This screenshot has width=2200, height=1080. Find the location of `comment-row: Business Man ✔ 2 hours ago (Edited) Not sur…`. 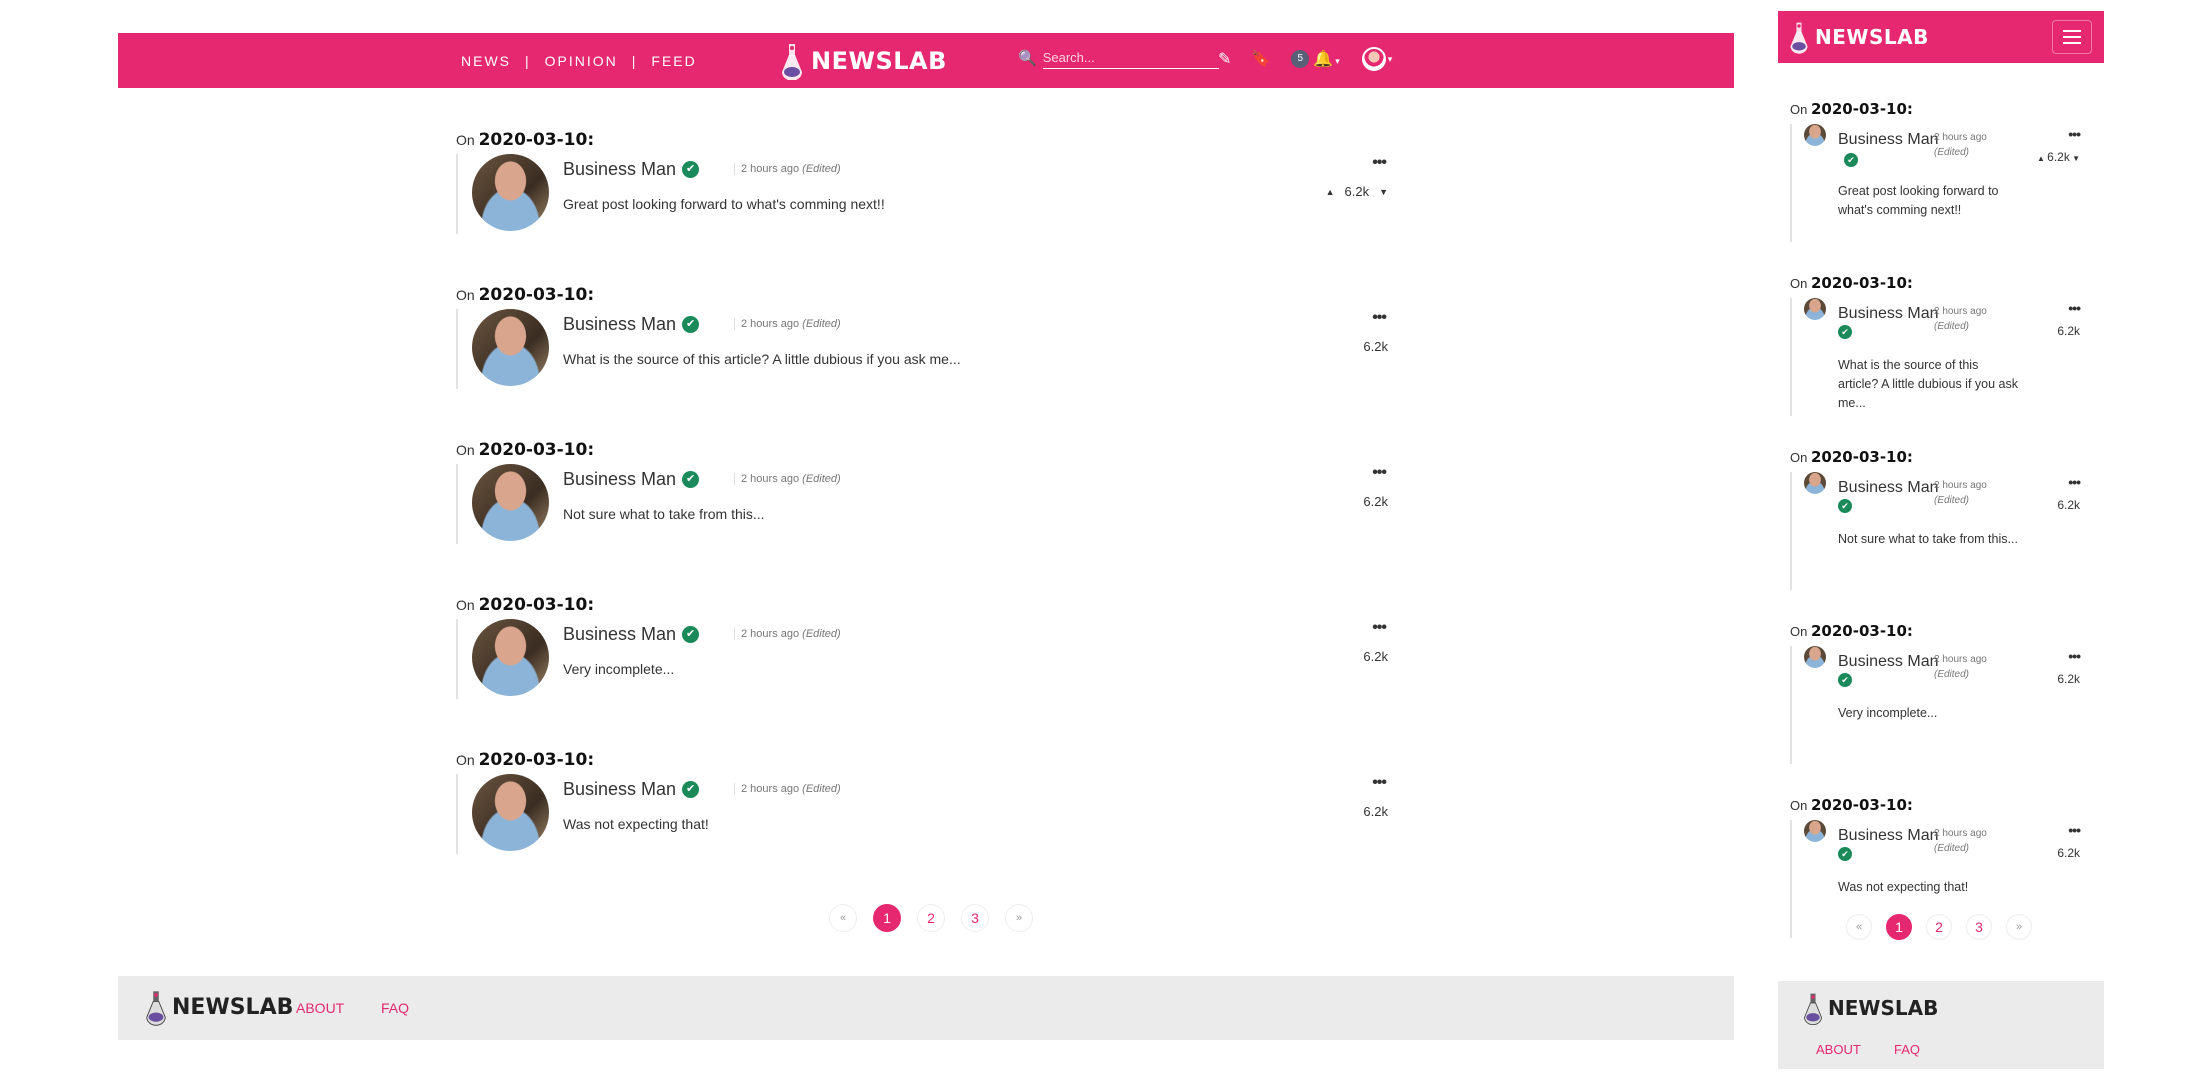

comment-row: Business Man ✔ 2 hours ago (Edited) Not sur… is located at coordinates (926, 504).